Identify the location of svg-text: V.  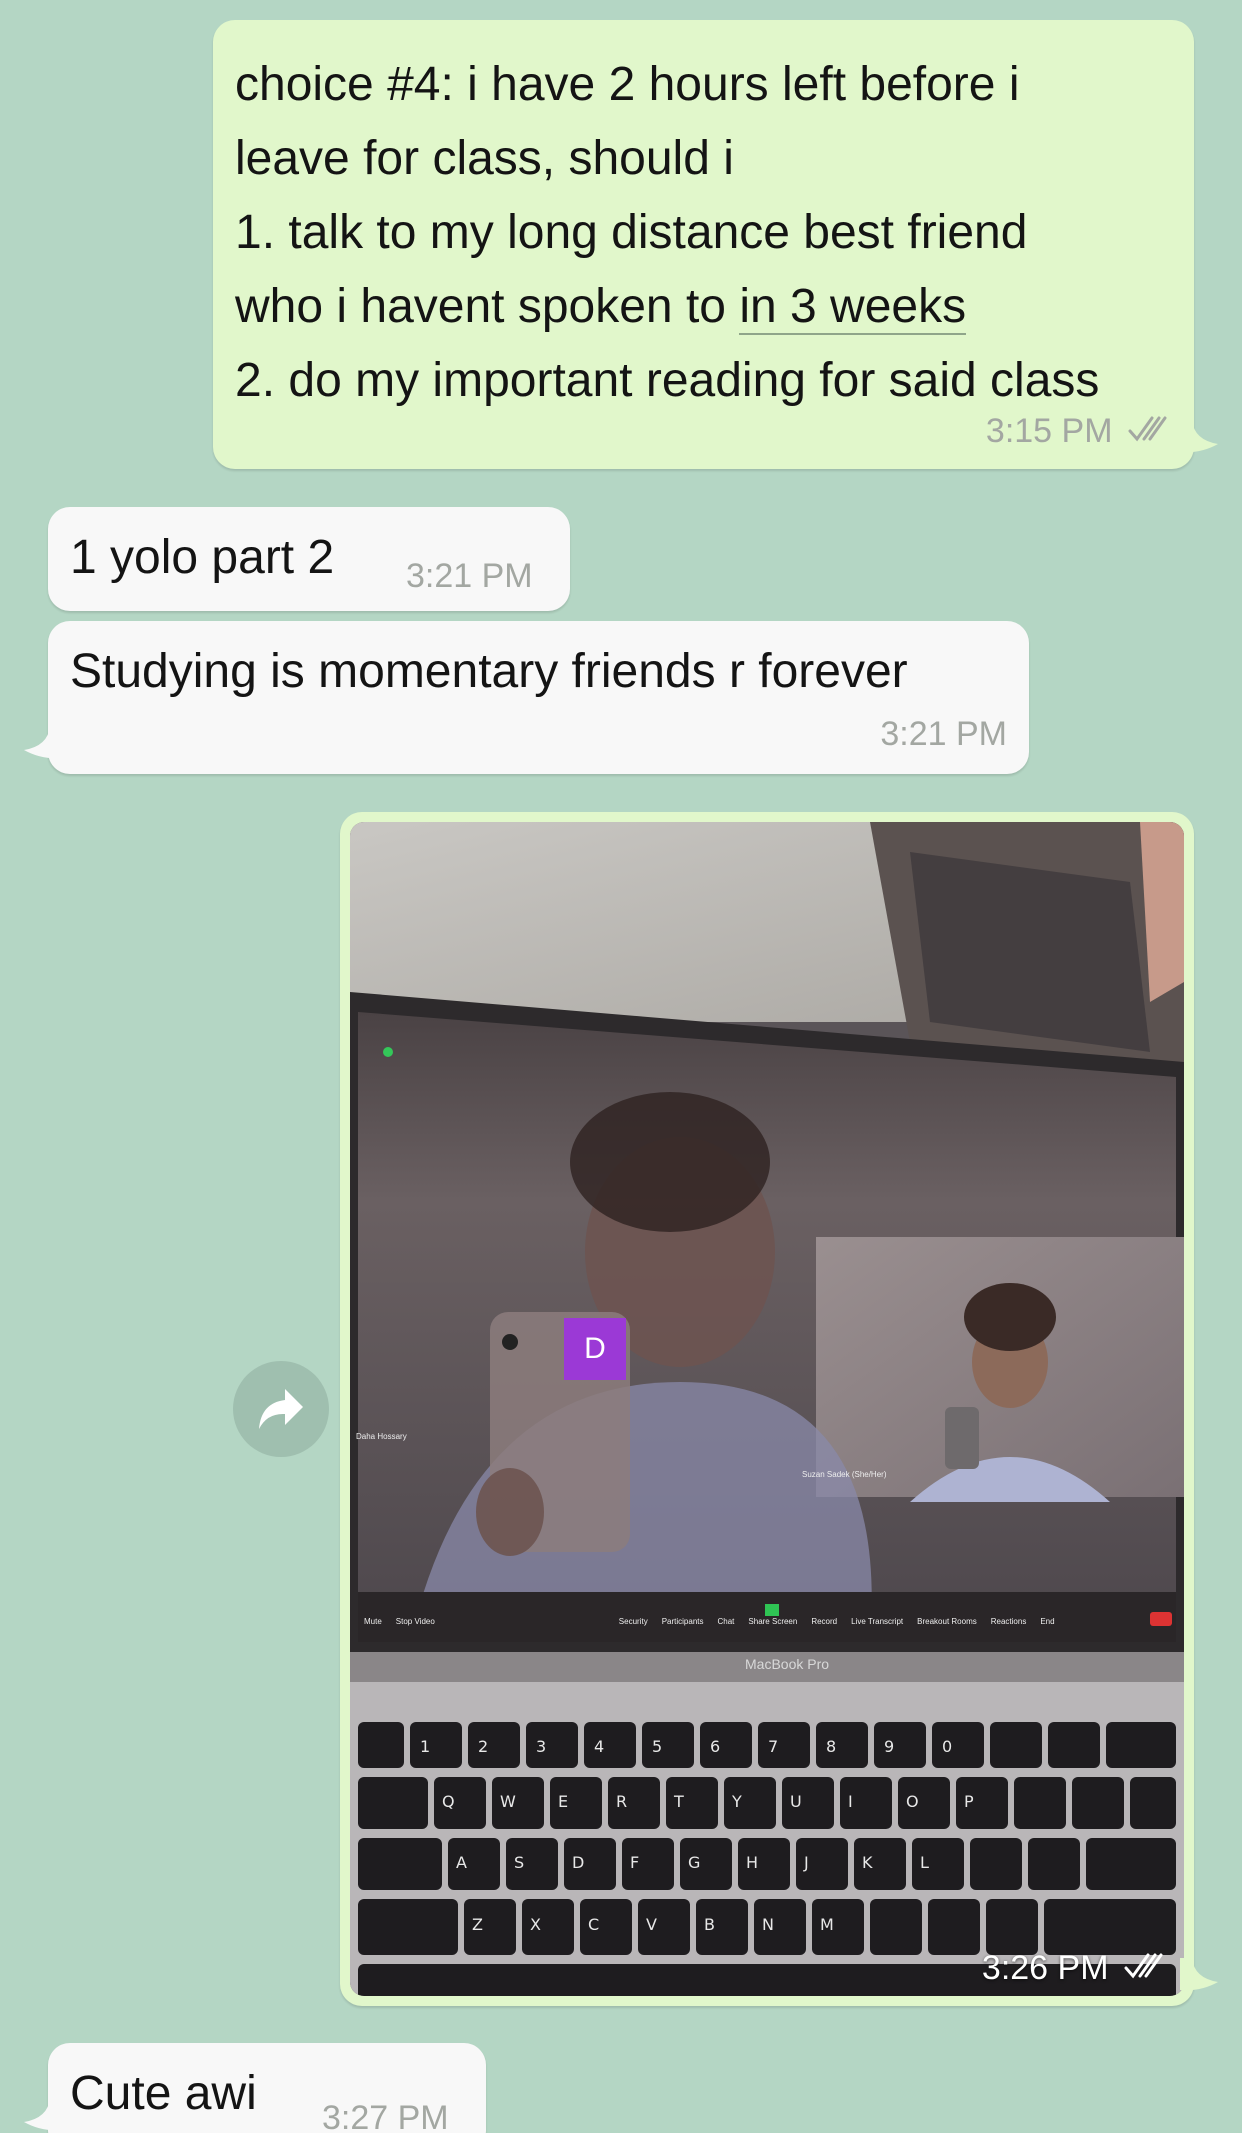
(651, 1924).